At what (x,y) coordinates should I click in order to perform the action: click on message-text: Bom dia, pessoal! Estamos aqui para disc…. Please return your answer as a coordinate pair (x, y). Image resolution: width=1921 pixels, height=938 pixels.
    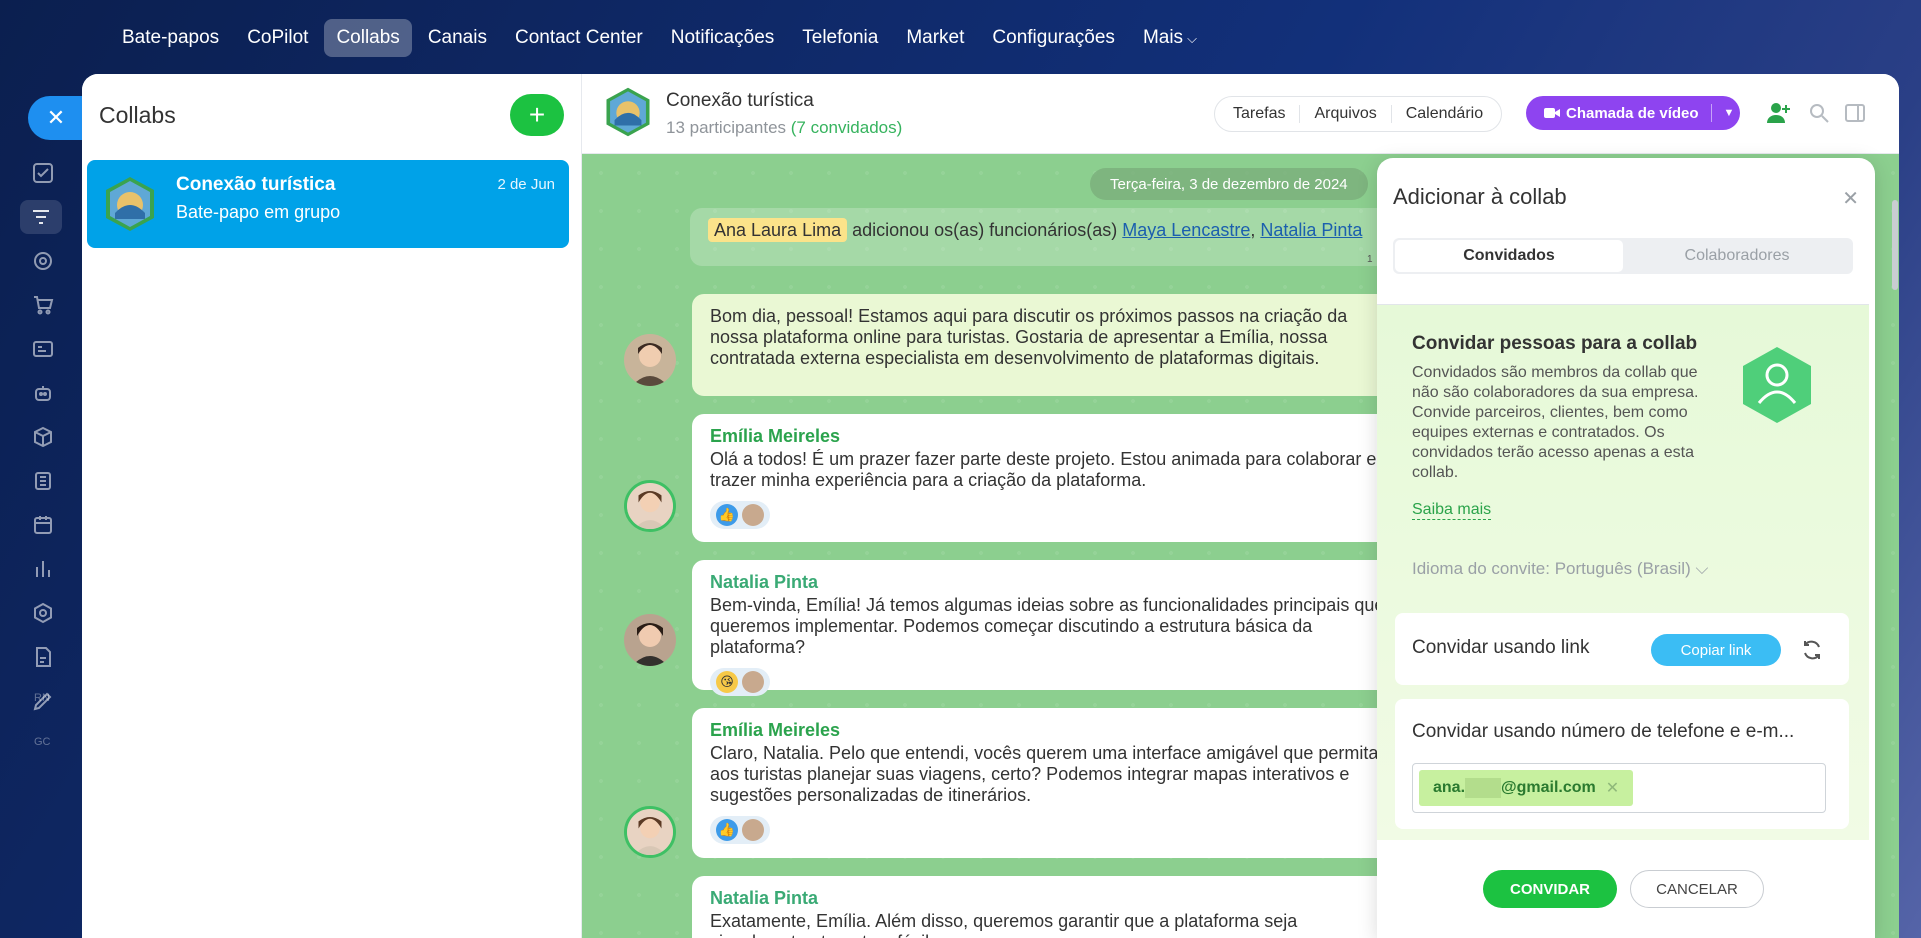
    Looking at the image, I should click on (1029, 337).